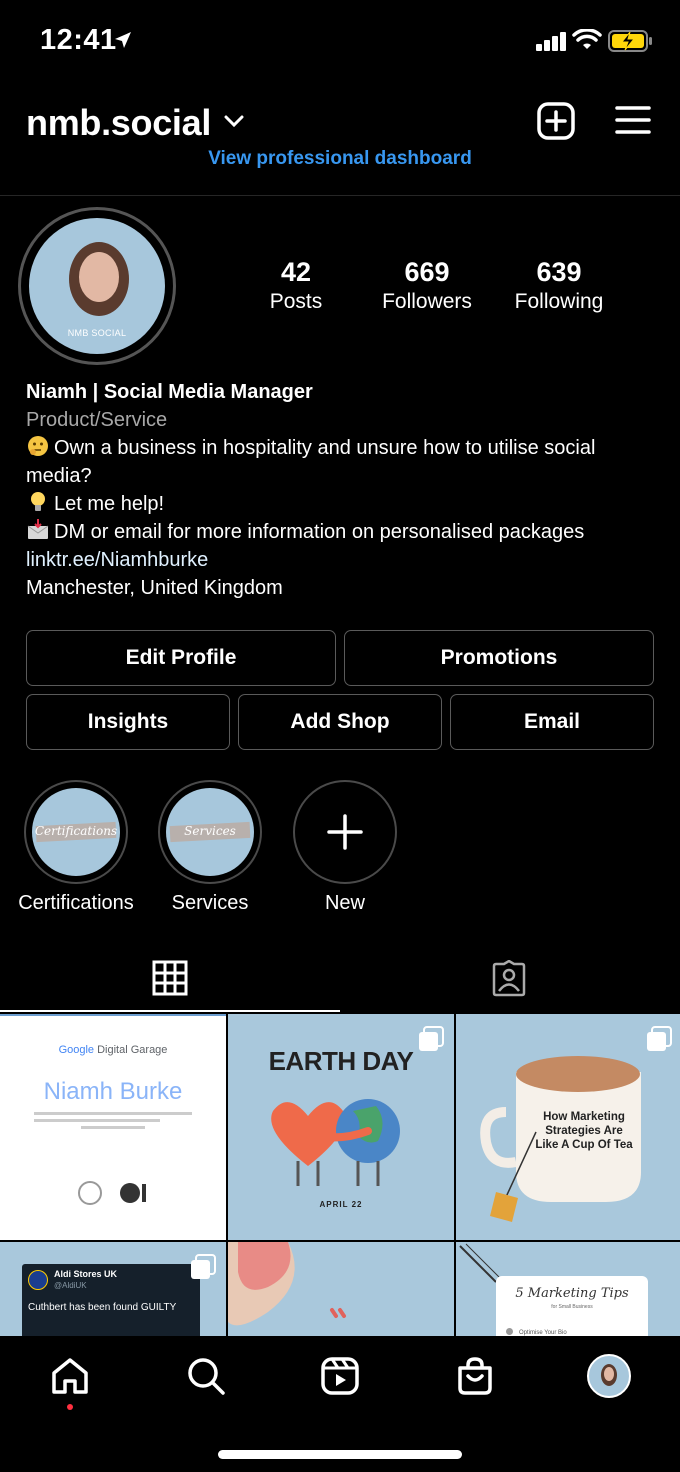 Image resolution: width=680 pixels, height=1472 pixels. Describe the element at coordinates (340, 40) in the screenshot. I see `status-bar: 12:41` at that location.